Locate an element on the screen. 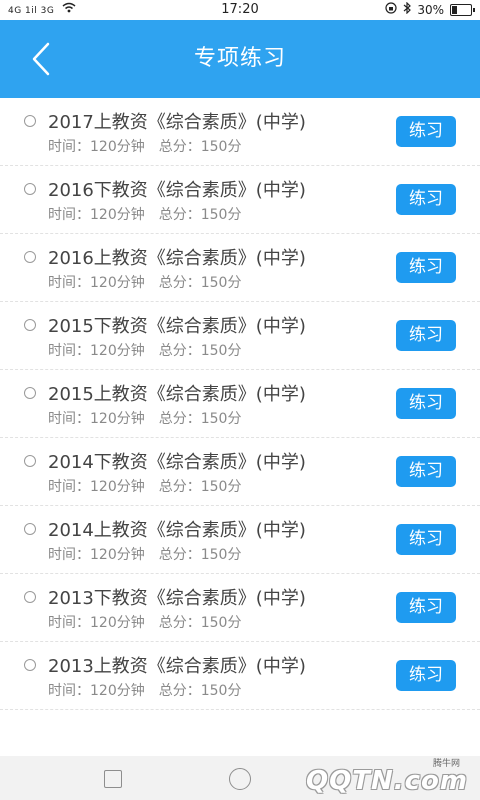 The height and width of the screenshot is (800, 480). list-item: 2017上教资《综合素质》(中学) 时间：120分钟 总分：150分 练习 is located at coordinates (240, 132).